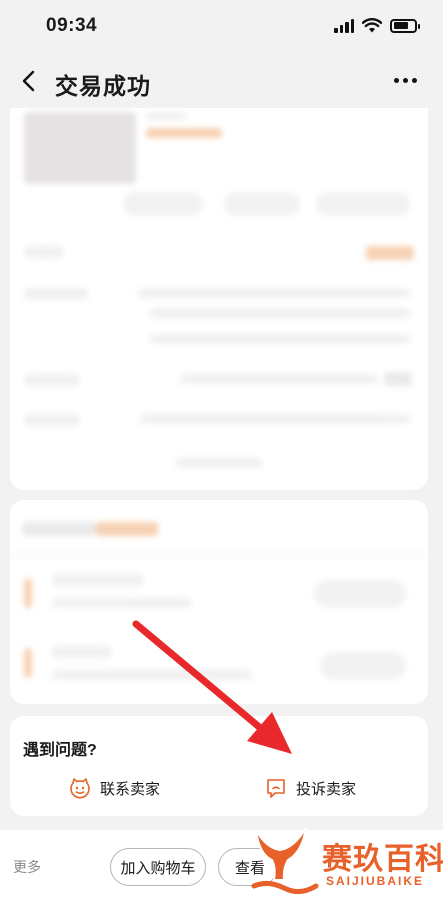  What do you see at coordinates (219, 766) in the screenshot?
I see `issue-card: 遇到问题? 联系卖家 投诉卖家` at bounding box center [219, 766].